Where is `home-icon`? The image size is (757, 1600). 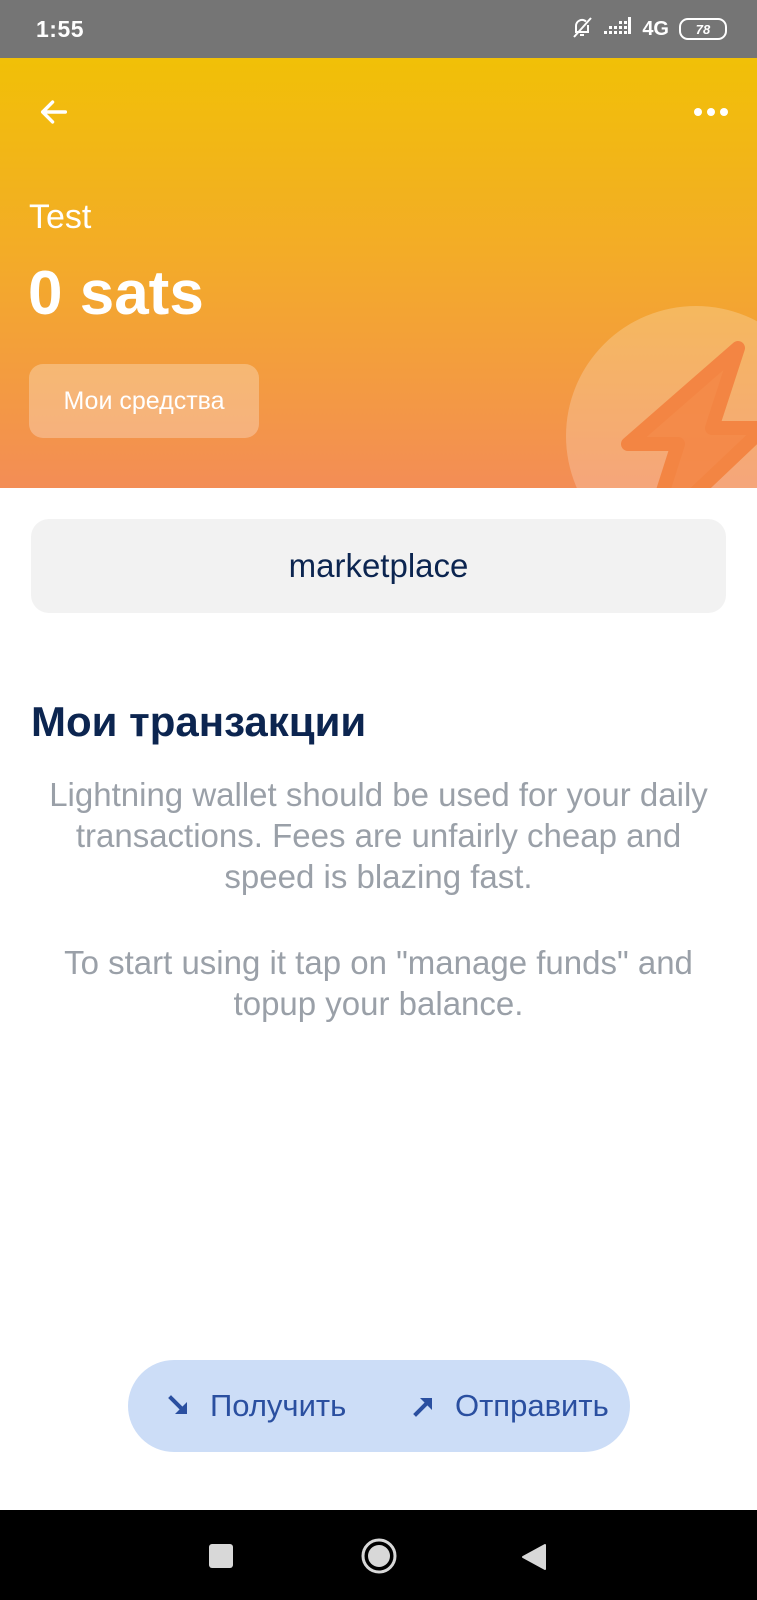
home-icon is located at coordinates (379, 1556).